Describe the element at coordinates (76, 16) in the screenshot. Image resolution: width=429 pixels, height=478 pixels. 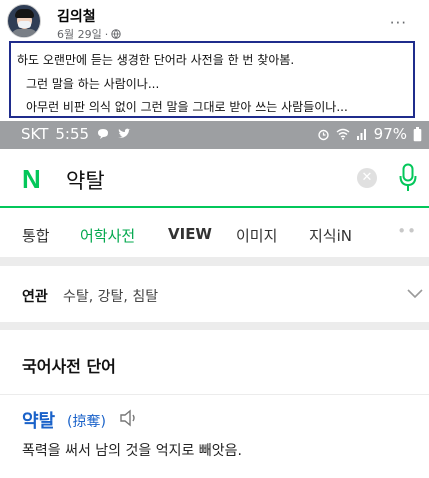
I see `author-name: 김의철` at that location.